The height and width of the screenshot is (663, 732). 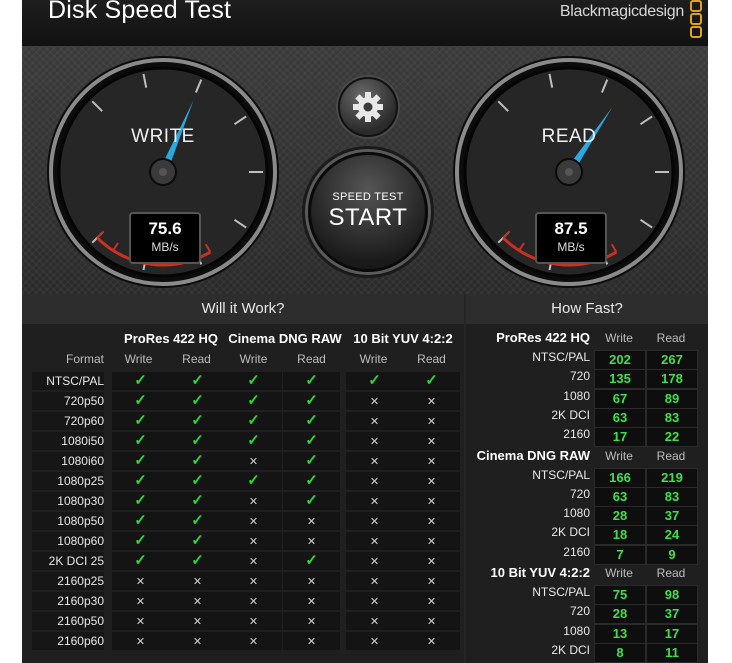 What do you see at coordinates (671, 573) in the screenshot?
I see `hf-col-read: Read` at bounding box center [671, 573].